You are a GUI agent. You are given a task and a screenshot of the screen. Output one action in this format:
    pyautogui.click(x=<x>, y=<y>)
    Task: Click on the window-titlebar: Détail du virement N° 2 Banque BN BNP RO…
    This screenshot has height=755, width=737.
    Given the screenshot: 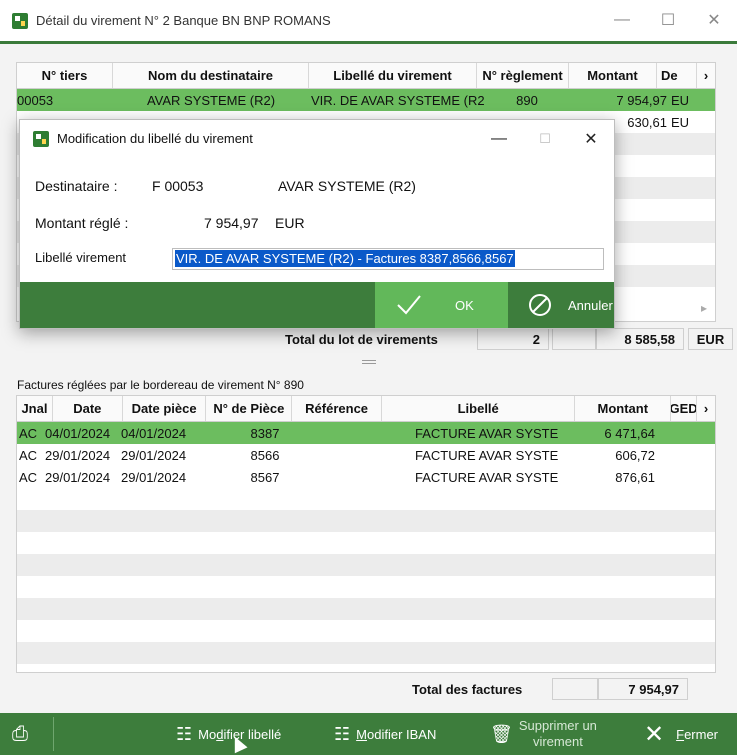 What is the action you would take?
    pyautogui.click(x=368, y=22)
    